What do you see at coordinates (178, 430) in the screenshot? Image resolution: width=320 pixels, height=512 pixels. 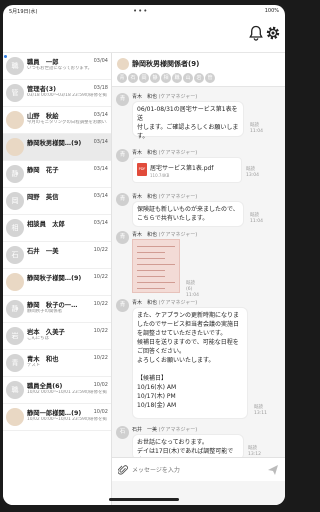 I see `sender-role: (ケアマネジャー)` at bounding box center [178, 430].